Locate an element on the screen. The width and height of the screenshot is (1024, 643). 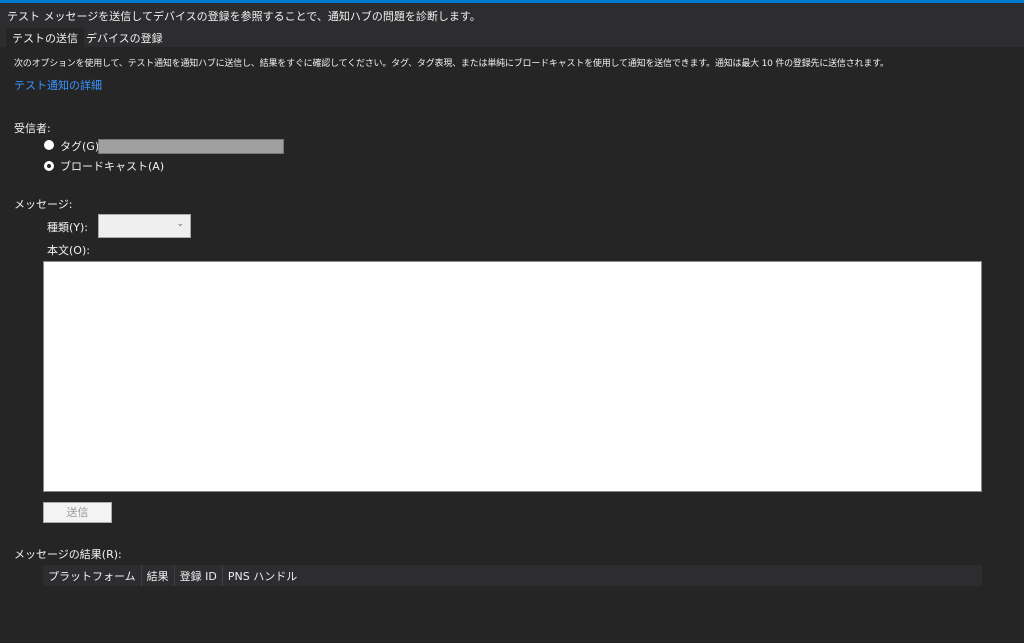
message-label: メッセージ: is located at coordinates (43, 204).